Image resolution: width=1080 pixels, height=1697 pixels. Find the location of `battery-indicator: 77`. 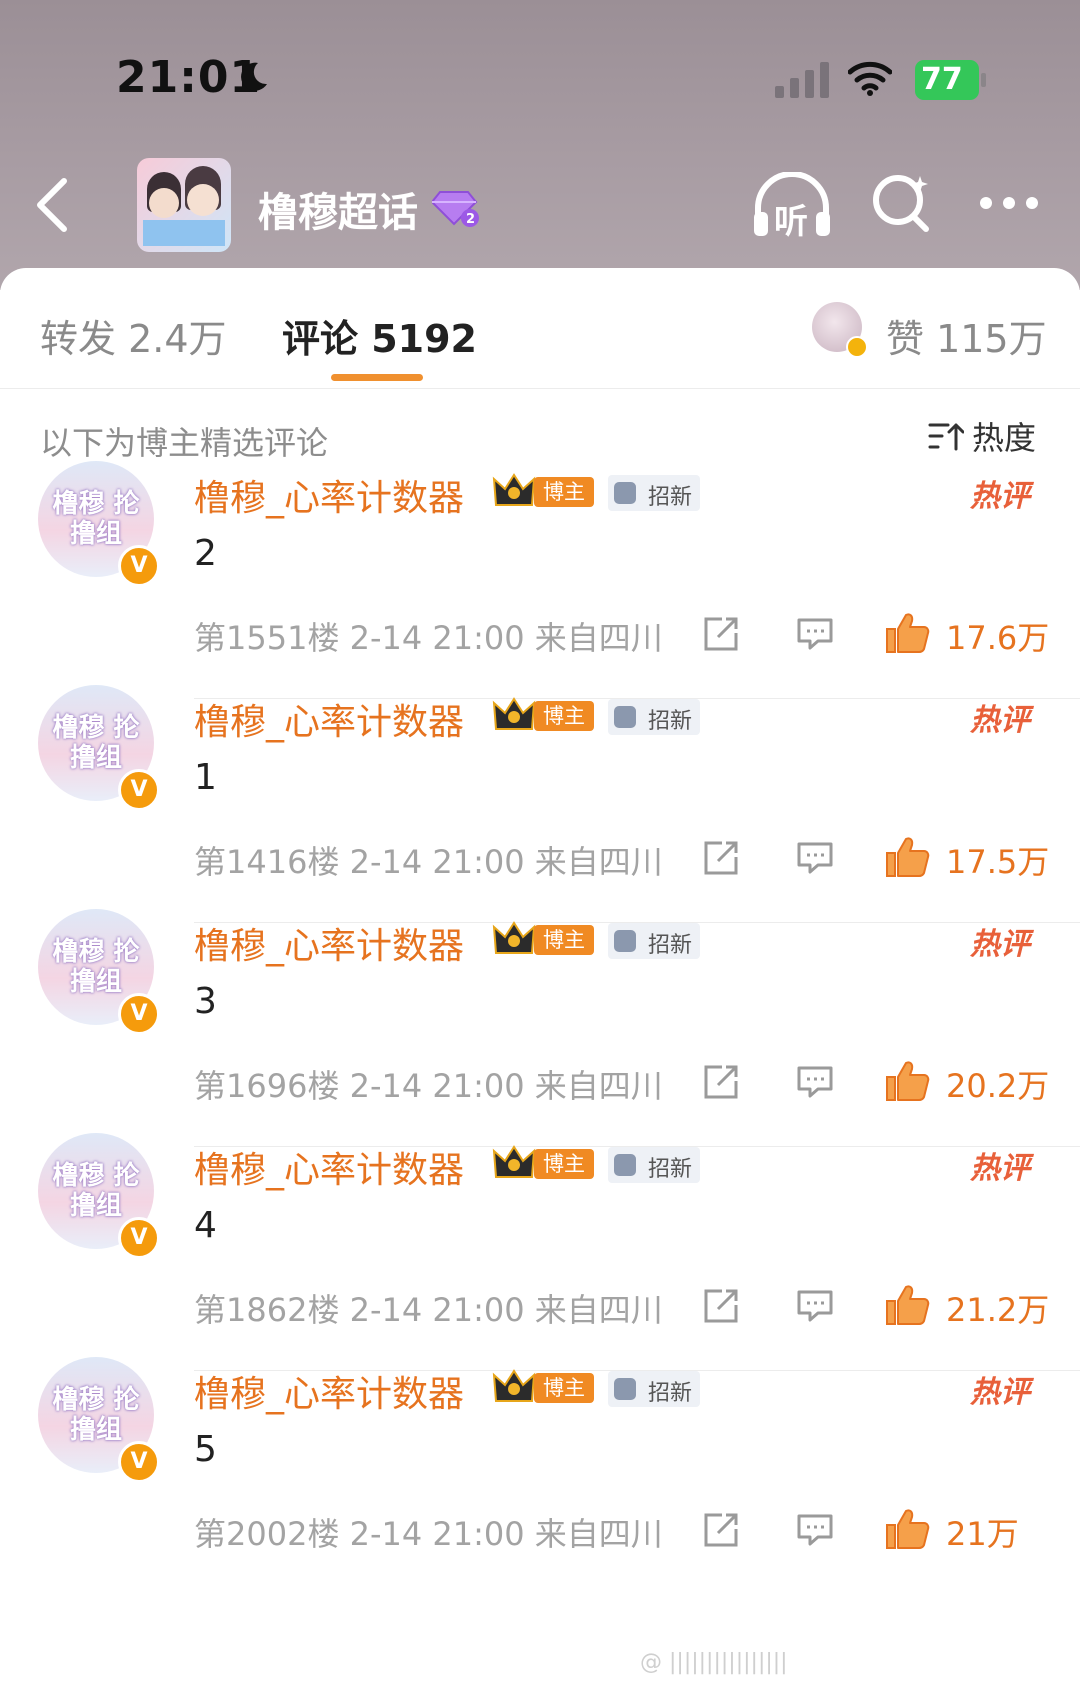

battery-indicator: 77 is located at coordinates (951, 80).